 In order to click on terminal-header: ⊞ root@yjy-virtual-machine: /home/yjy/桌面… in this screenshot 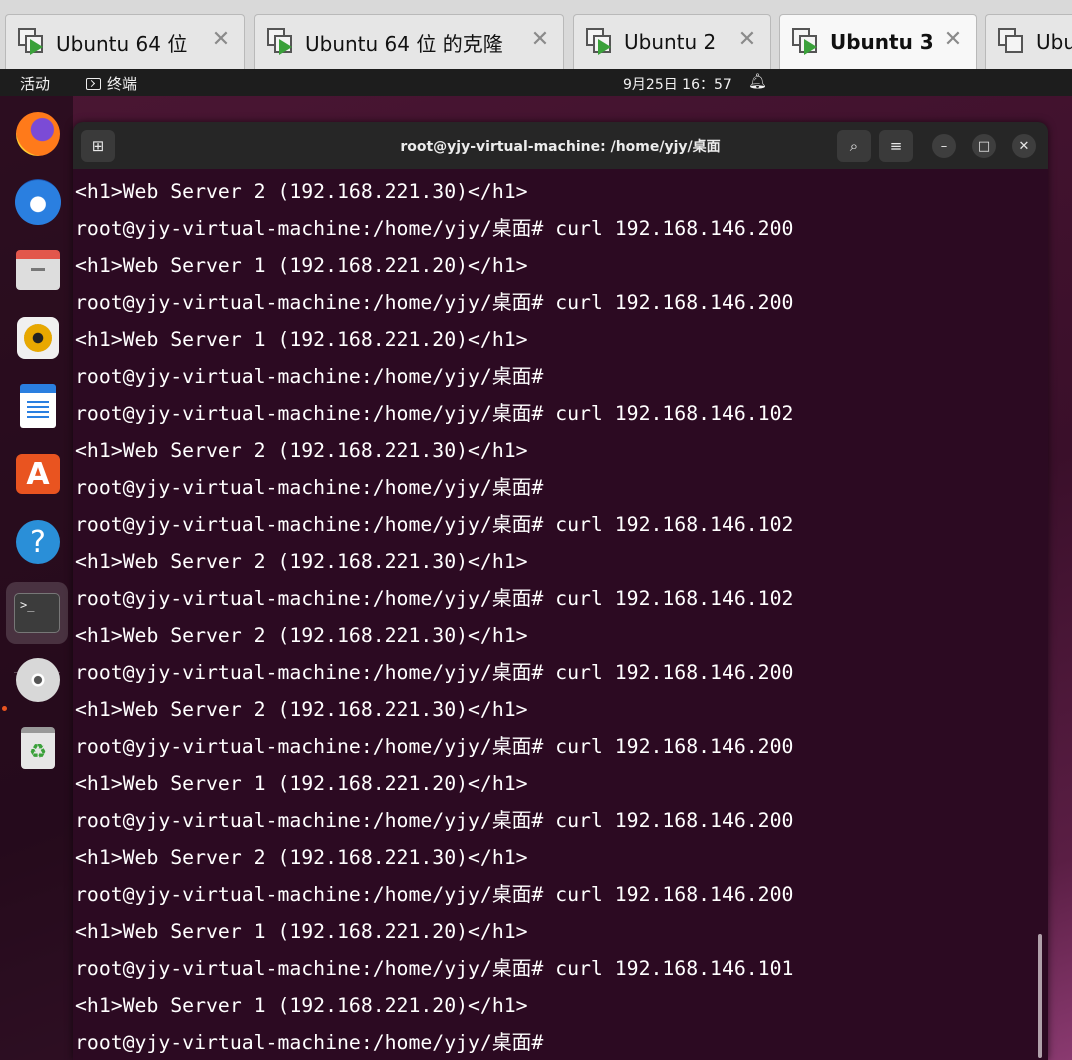, I will do `click(560, 145)`.